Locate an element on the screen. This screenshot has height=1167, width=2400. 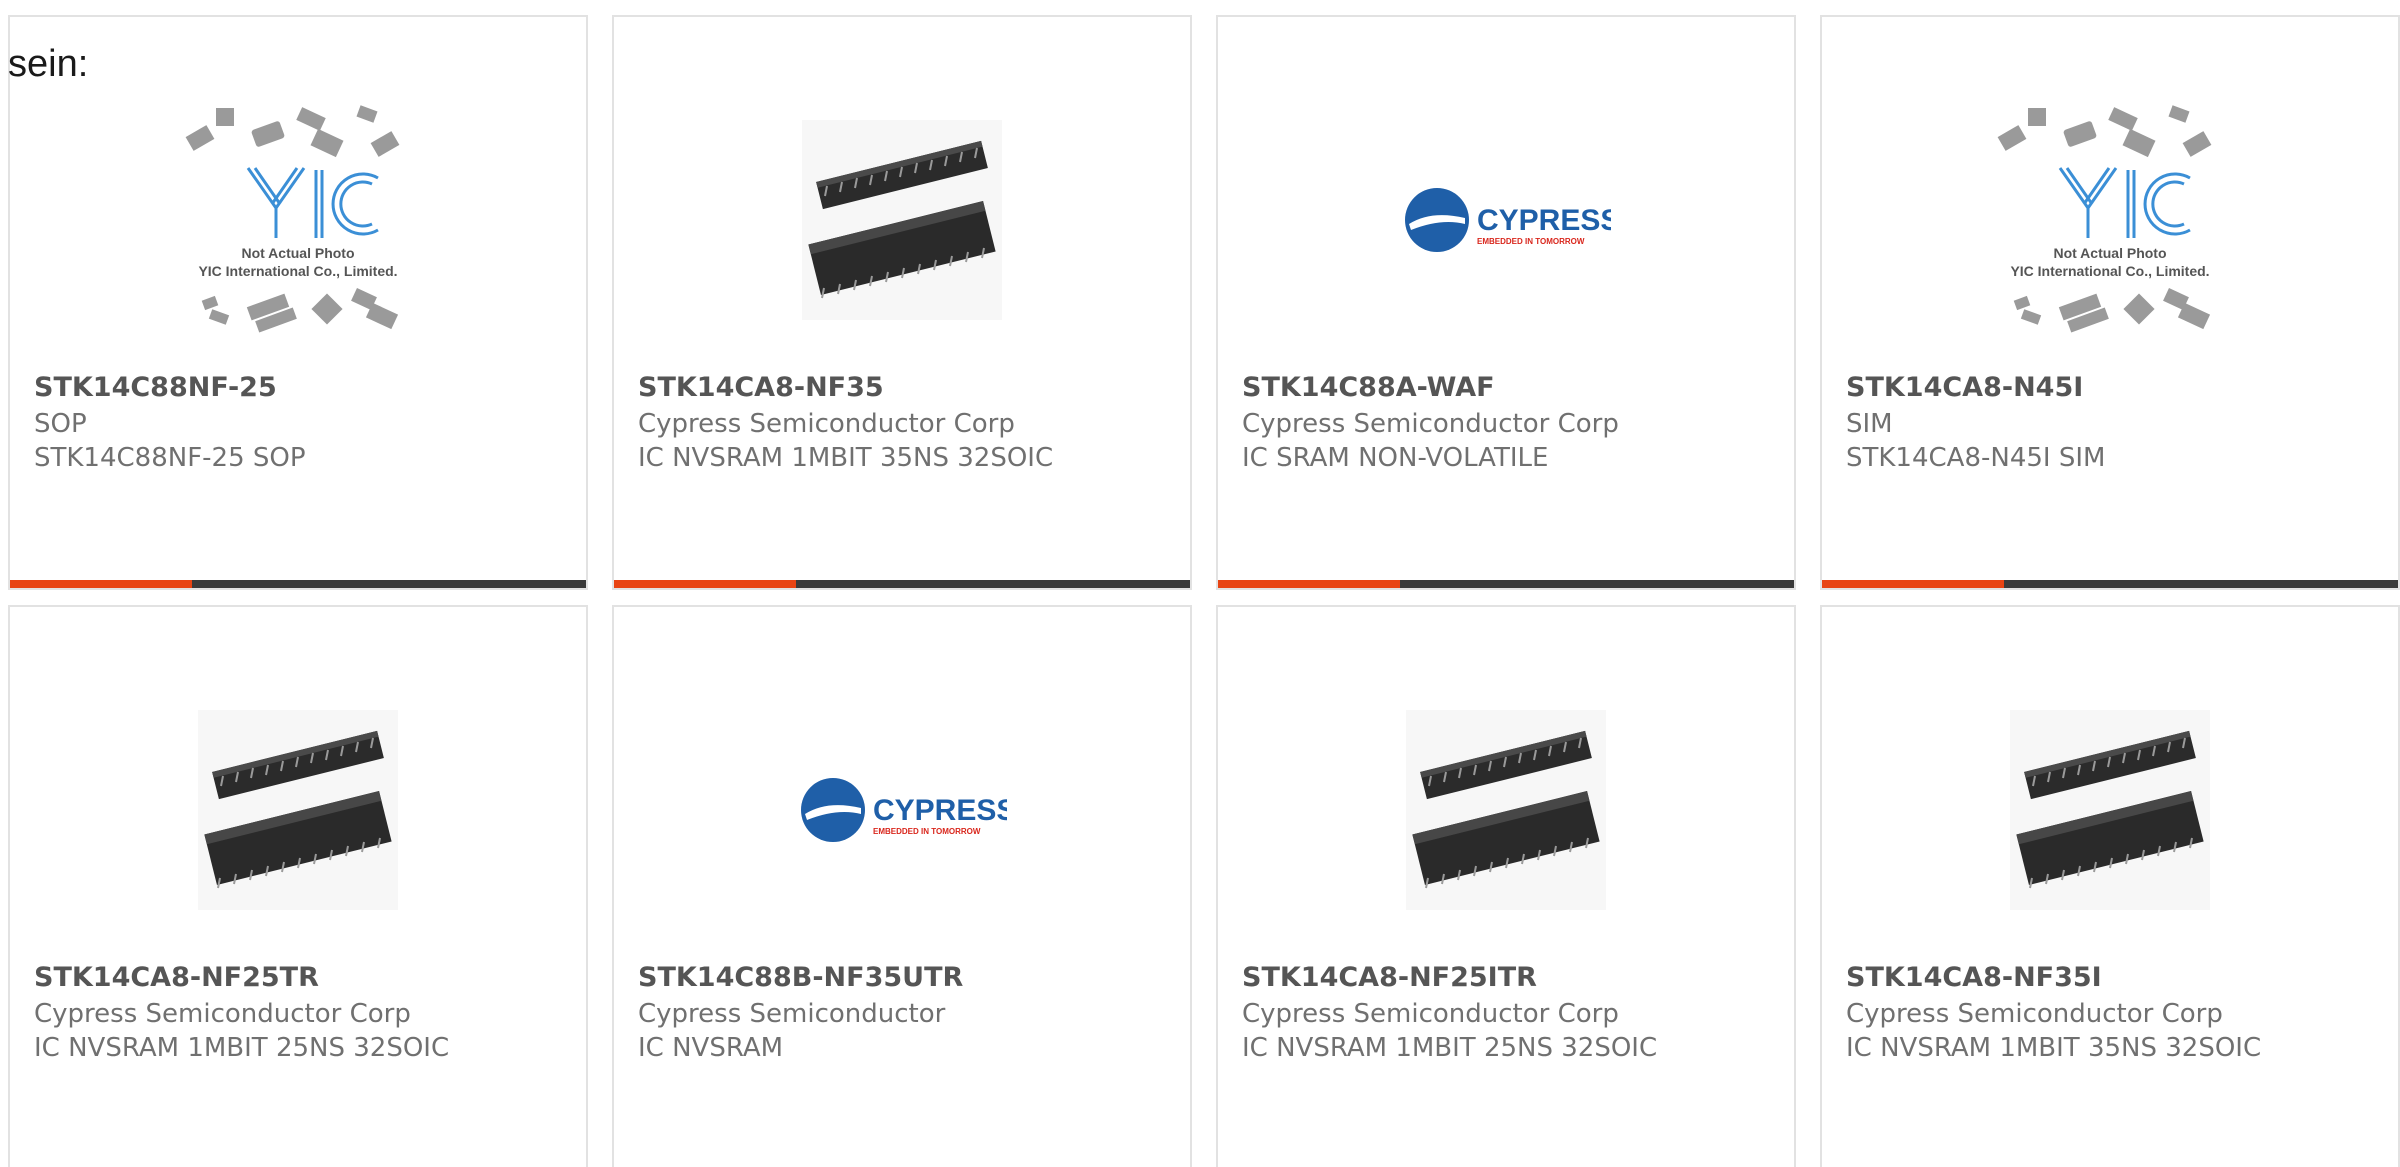
part-number: STK14C88B-NF35UTR is located at coordinates (800, 977).